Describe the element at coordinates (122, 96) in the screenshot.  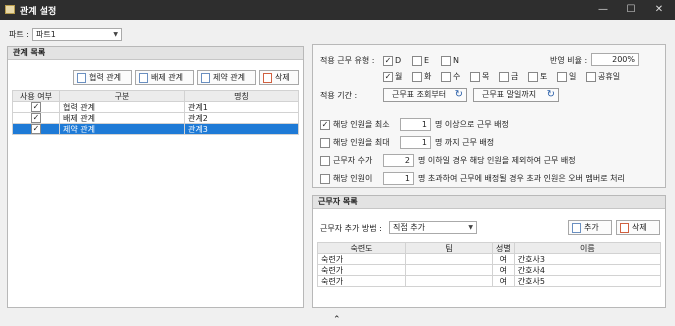
I see `column-header-type: 구분` at that location.